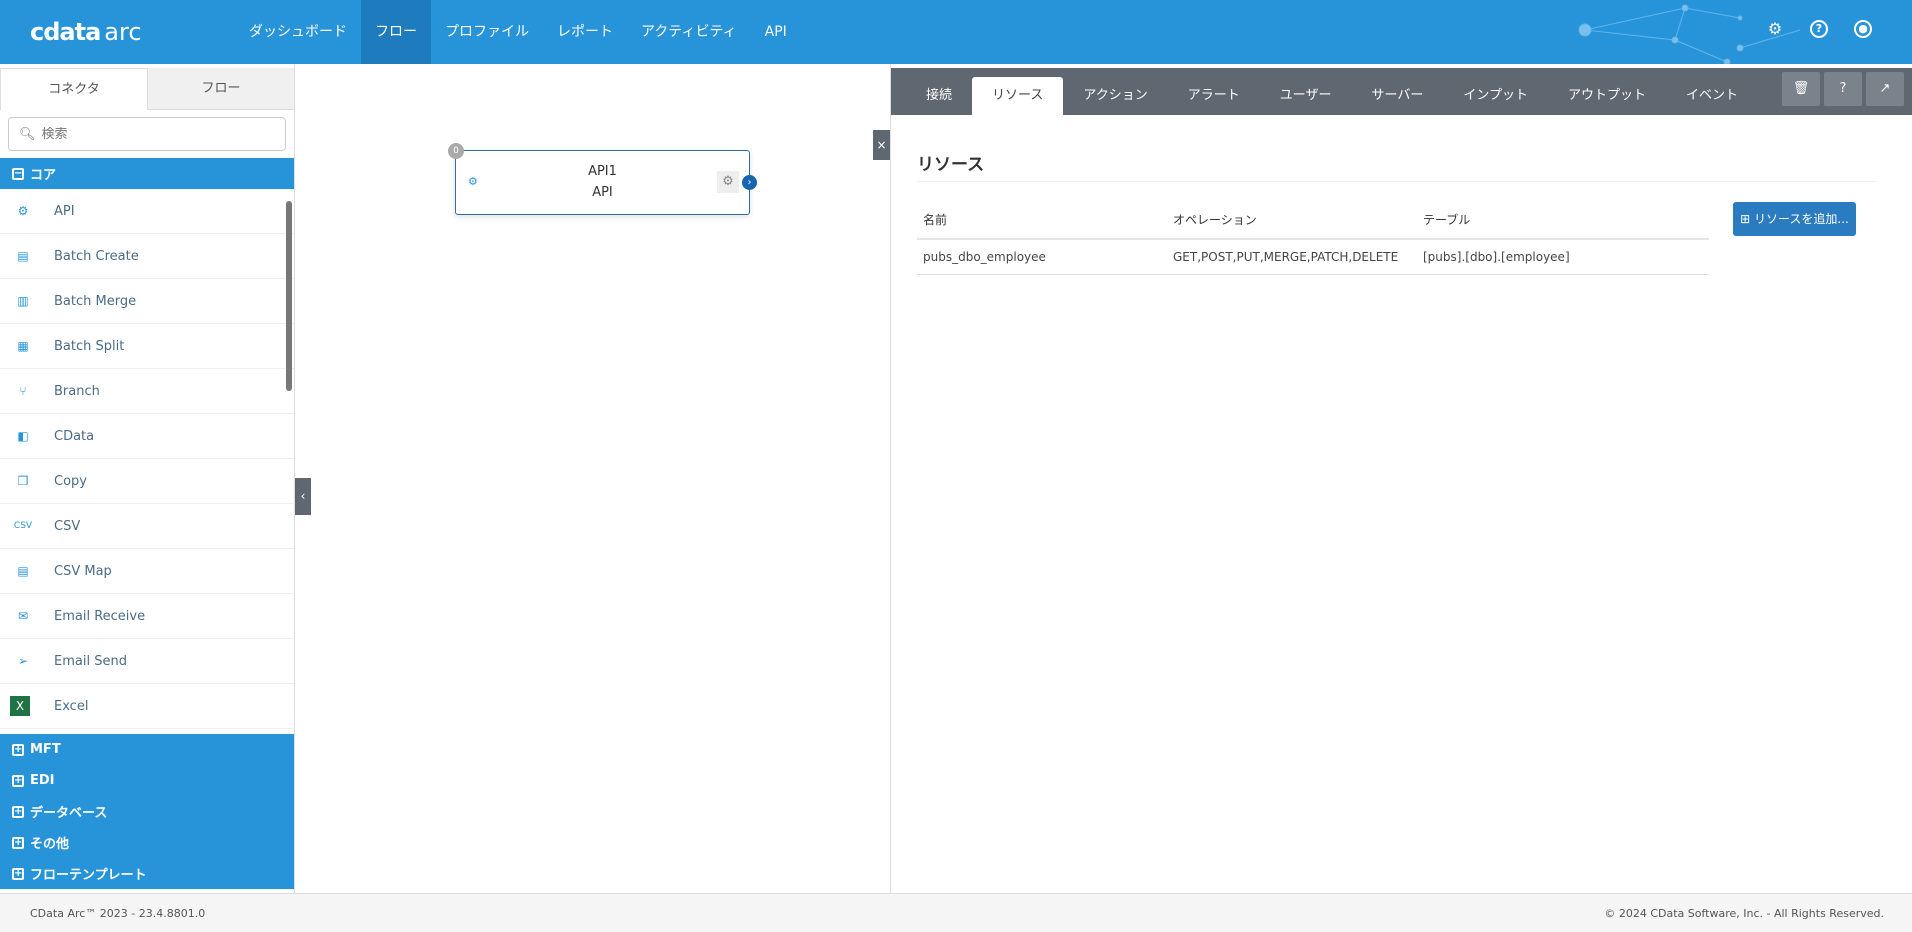 This screenshot has height=932, width=1912. What do you see at coordinates (147, 256) in the screenshot?
I see `list-item: ▤ Batch Create` at bounding box center [147, 256].